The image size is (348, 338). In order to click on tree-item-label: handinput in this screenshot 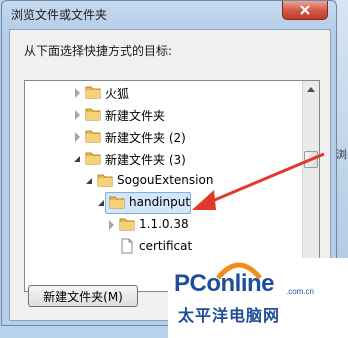, I will do `click(160, 202)`.